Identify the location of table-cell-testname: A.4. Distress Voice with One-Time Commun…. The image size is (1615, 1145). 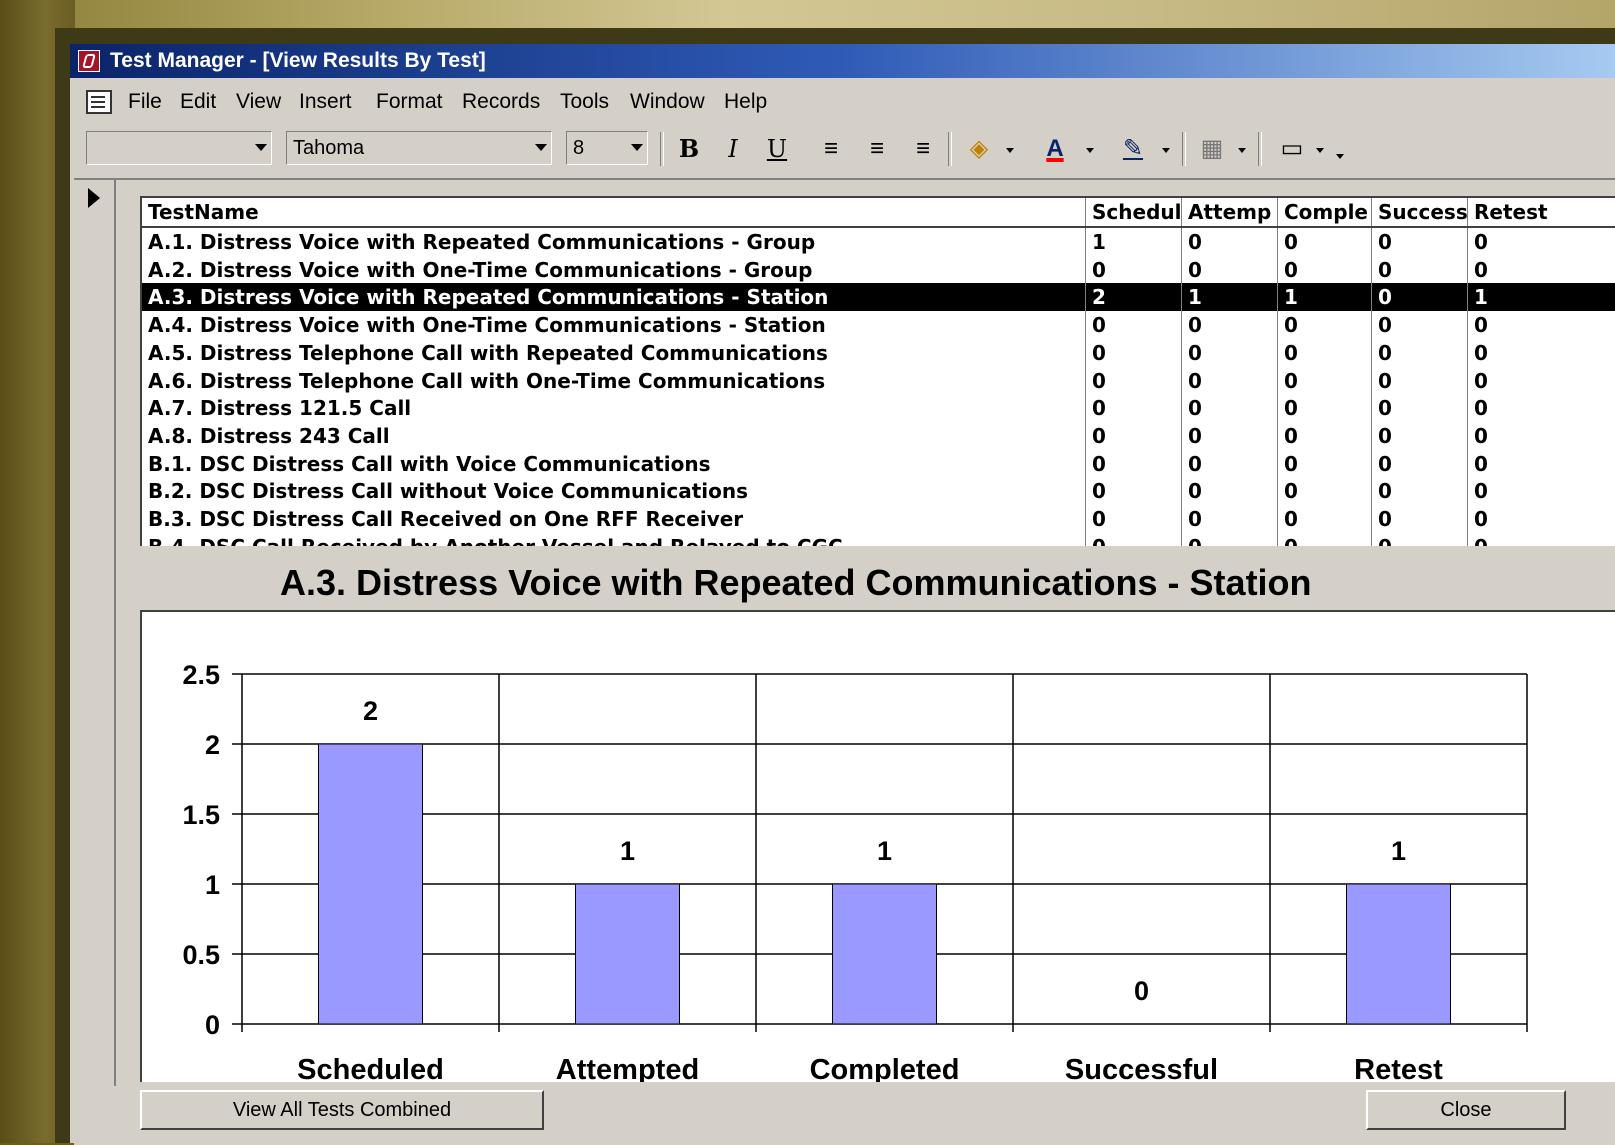
(614, 325).